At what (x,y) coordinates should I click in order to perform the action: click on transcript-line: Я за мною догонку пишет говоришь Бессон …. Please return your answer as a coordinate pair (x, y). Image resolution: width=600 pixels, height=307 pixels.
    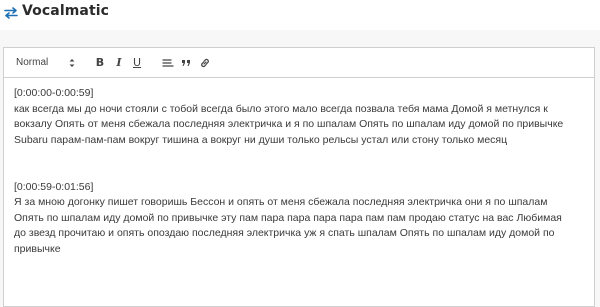
    Looking at the image, I should click on (281, 202).